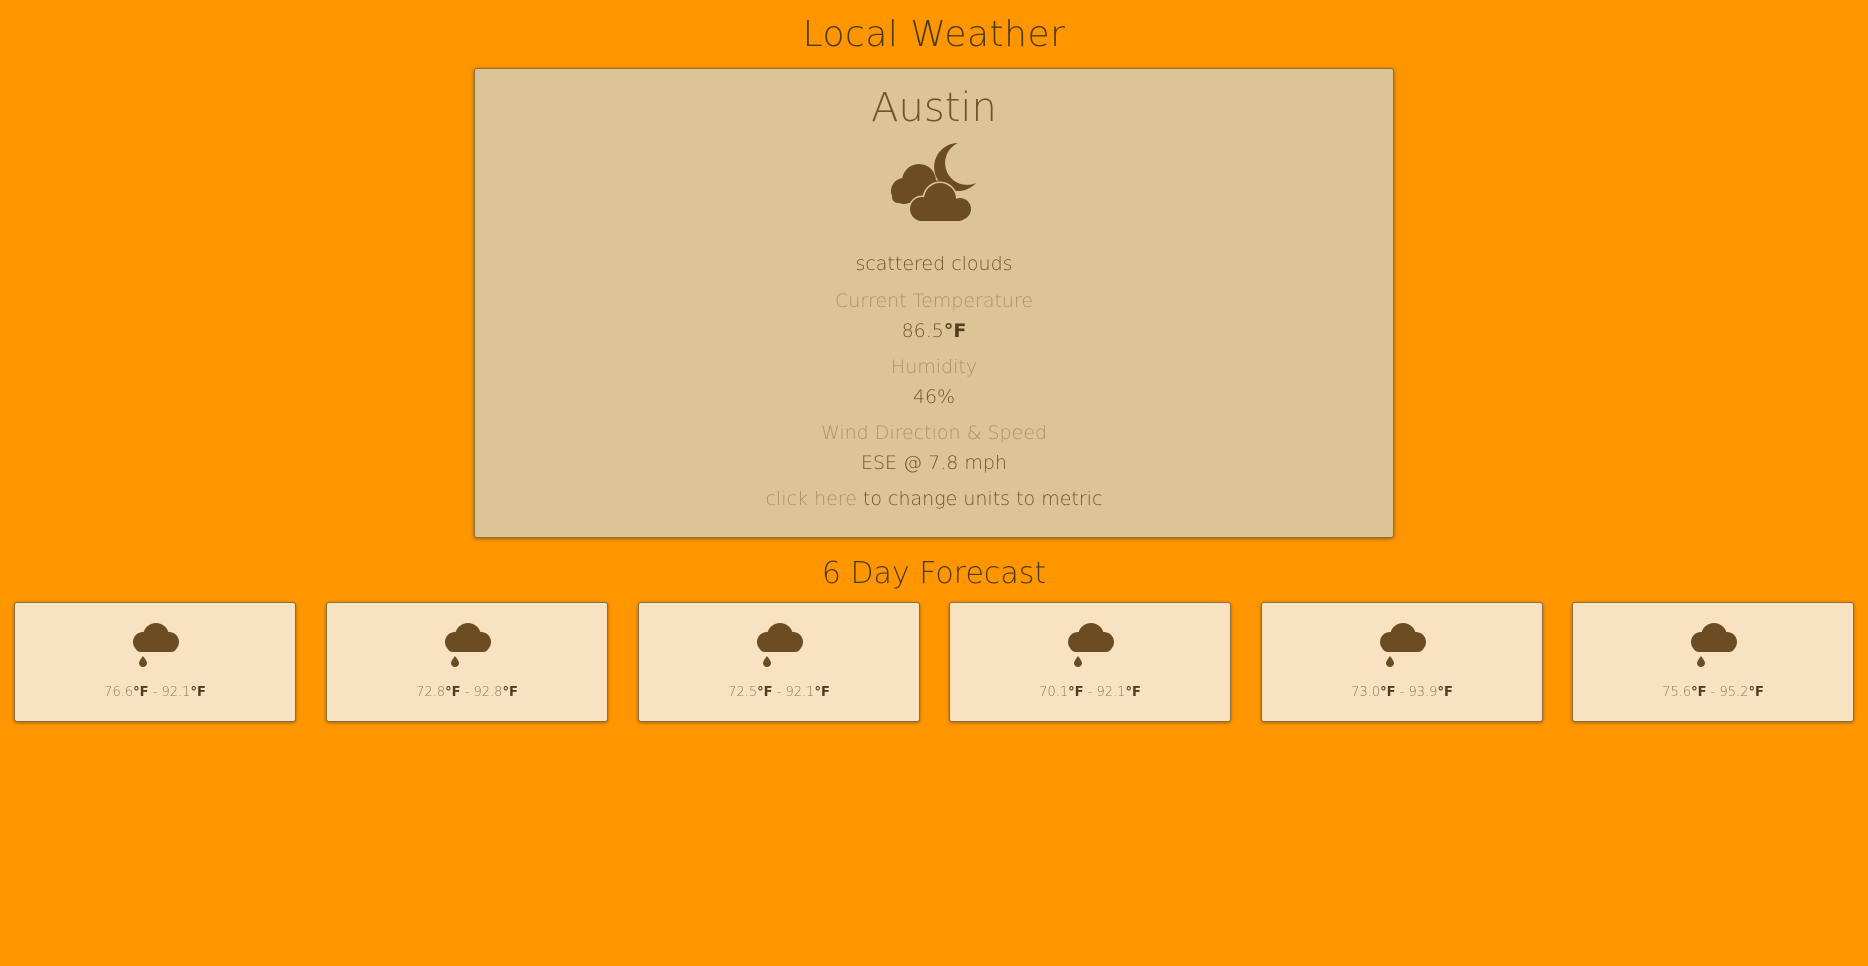 Image resolution: width=1868 pixels, height=966 pixels. I want to click on units-toggle-line: click here to change units to metric, so click(934, 499).